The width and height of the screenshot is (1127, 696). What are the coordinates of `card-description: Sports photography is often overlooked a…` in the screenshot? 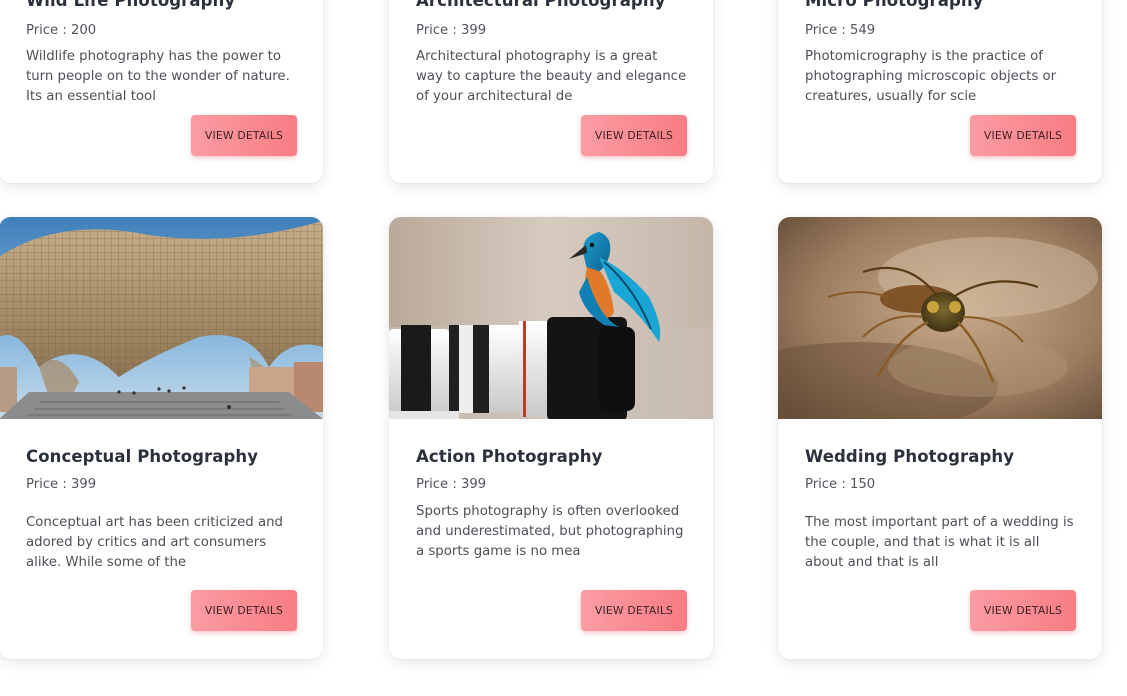 It's located at (550, 532).